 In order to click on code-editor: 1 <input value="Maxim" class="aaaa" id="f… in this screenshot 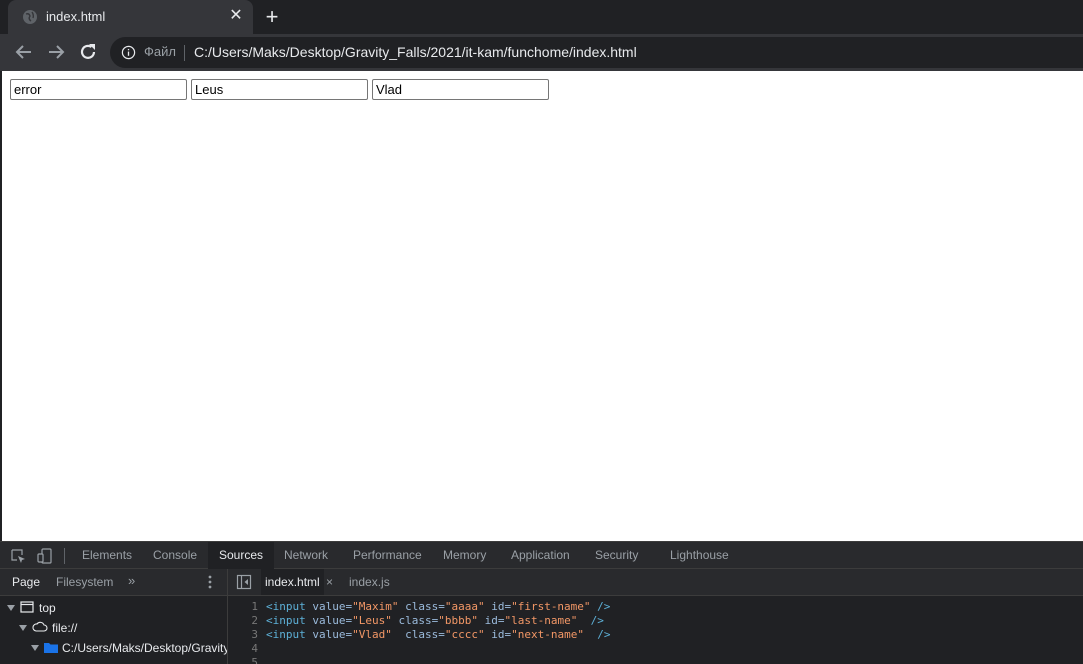, I will do `click(655, 630)`.